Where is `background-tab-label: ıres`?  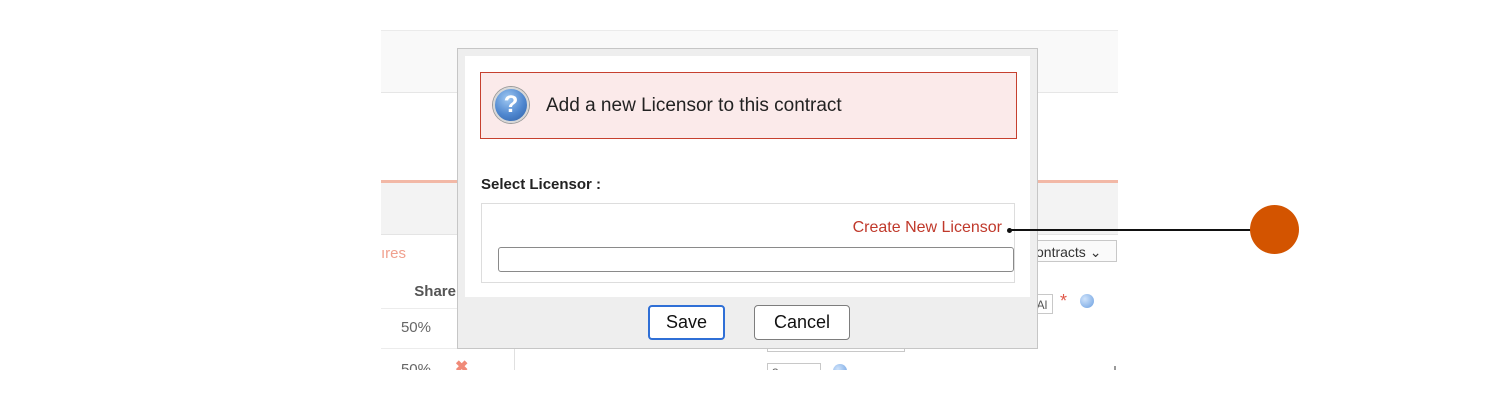
background-tab-label: ıres is located at coordinates (393, 253).